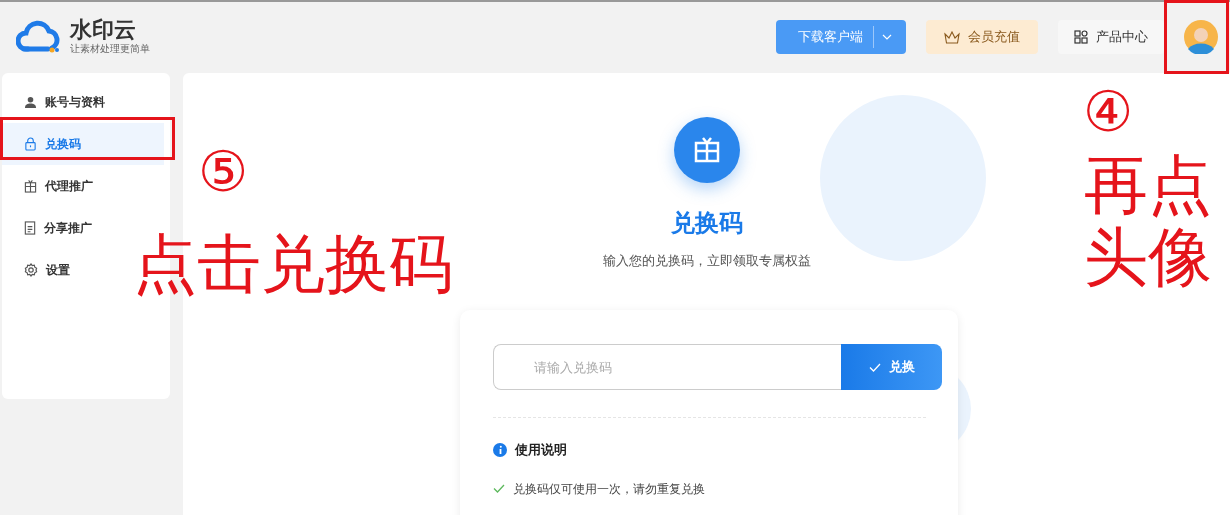  What do you see at coordinates (39, 37) in the screenshot?
I see `cloud-logo-icon` at bounding box center [39, 37].